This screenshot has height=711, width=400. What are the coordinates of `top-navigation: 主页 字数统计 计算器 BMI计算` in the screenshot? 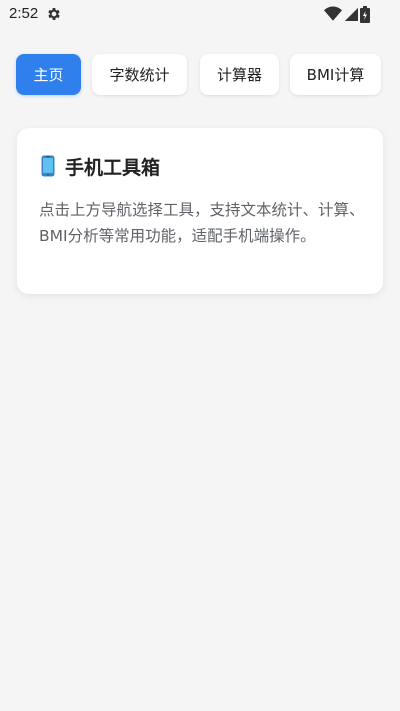 It's located at (201, 75).